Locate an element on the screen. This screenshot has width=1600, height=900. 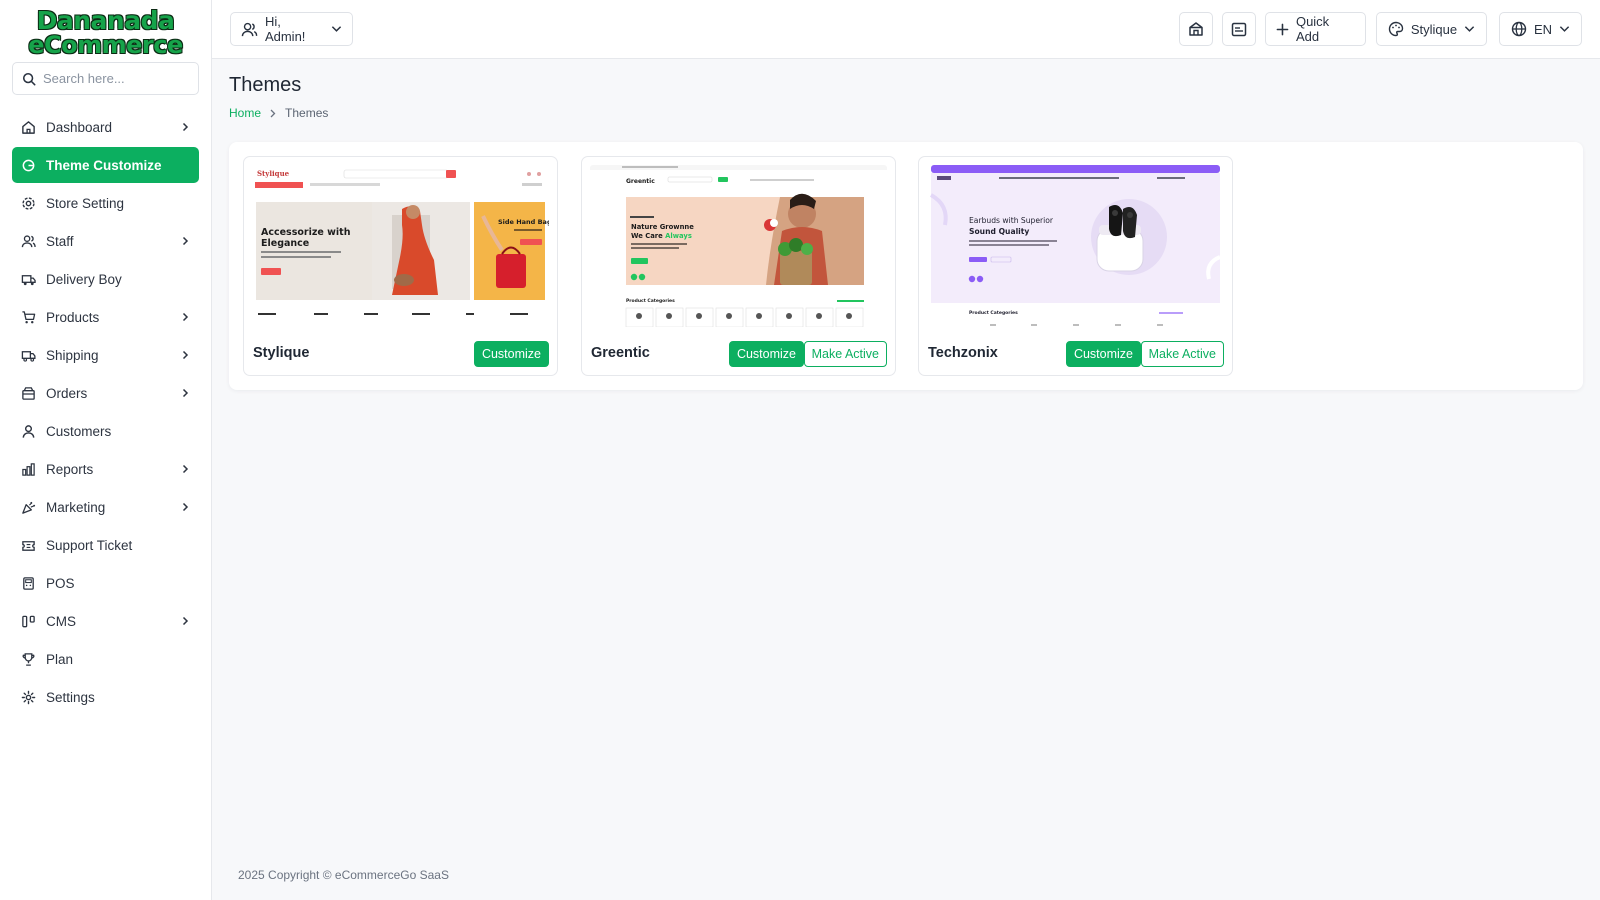
theme-select-value: Stylique is located at coordinates (1434, 29).